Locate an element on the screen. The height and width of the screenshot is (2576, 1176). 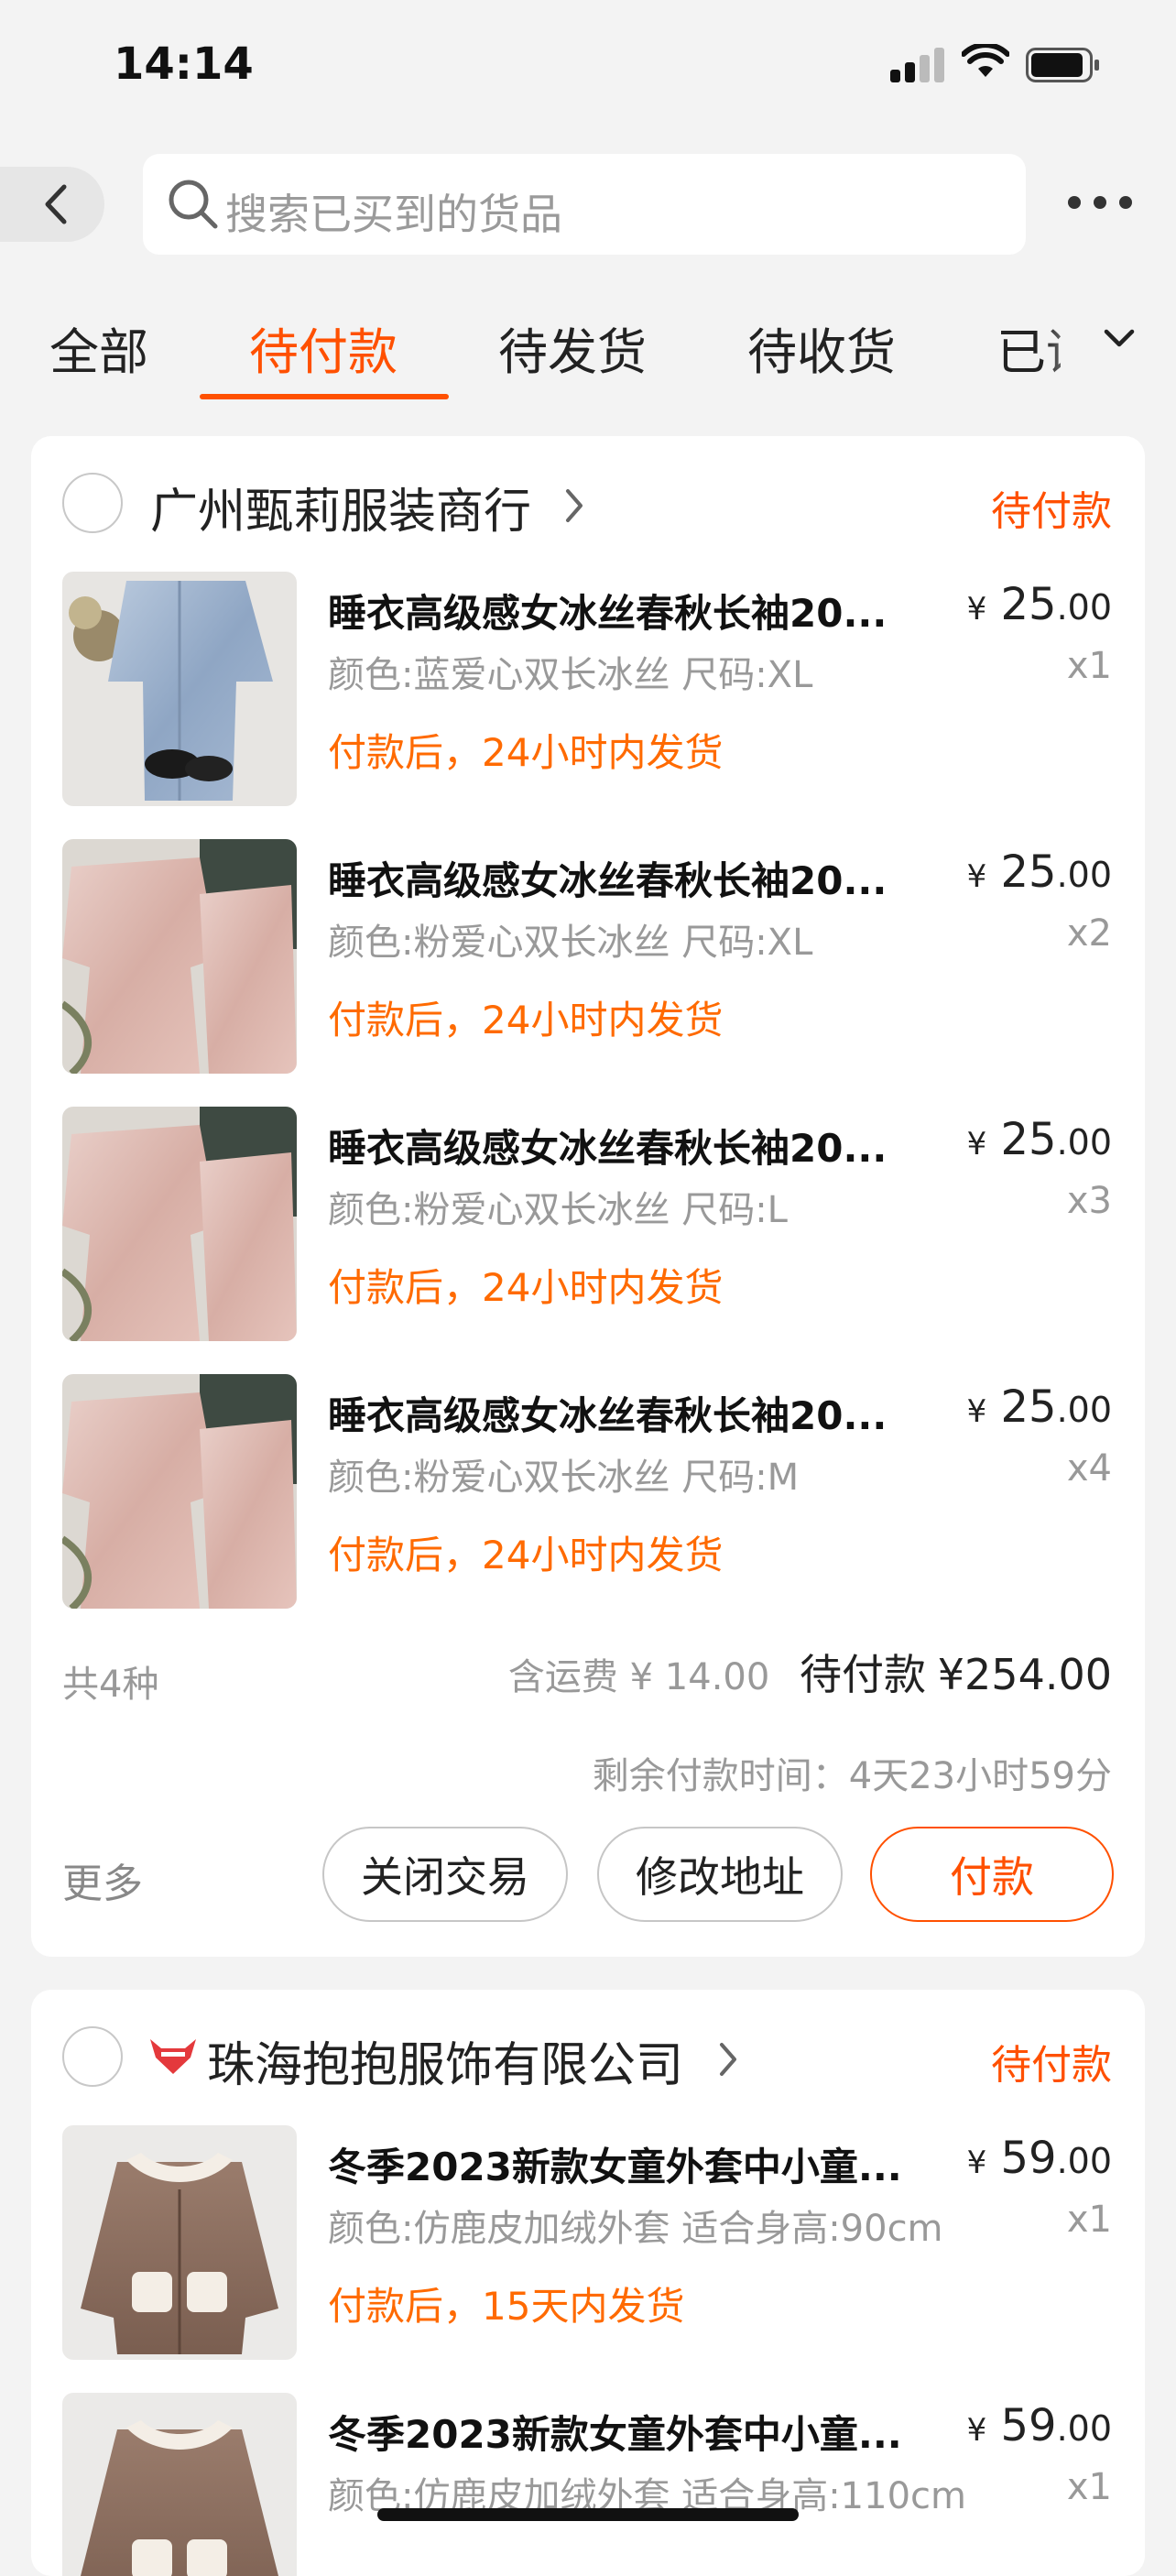
battery-icon is located at coordinates (1062, 65).